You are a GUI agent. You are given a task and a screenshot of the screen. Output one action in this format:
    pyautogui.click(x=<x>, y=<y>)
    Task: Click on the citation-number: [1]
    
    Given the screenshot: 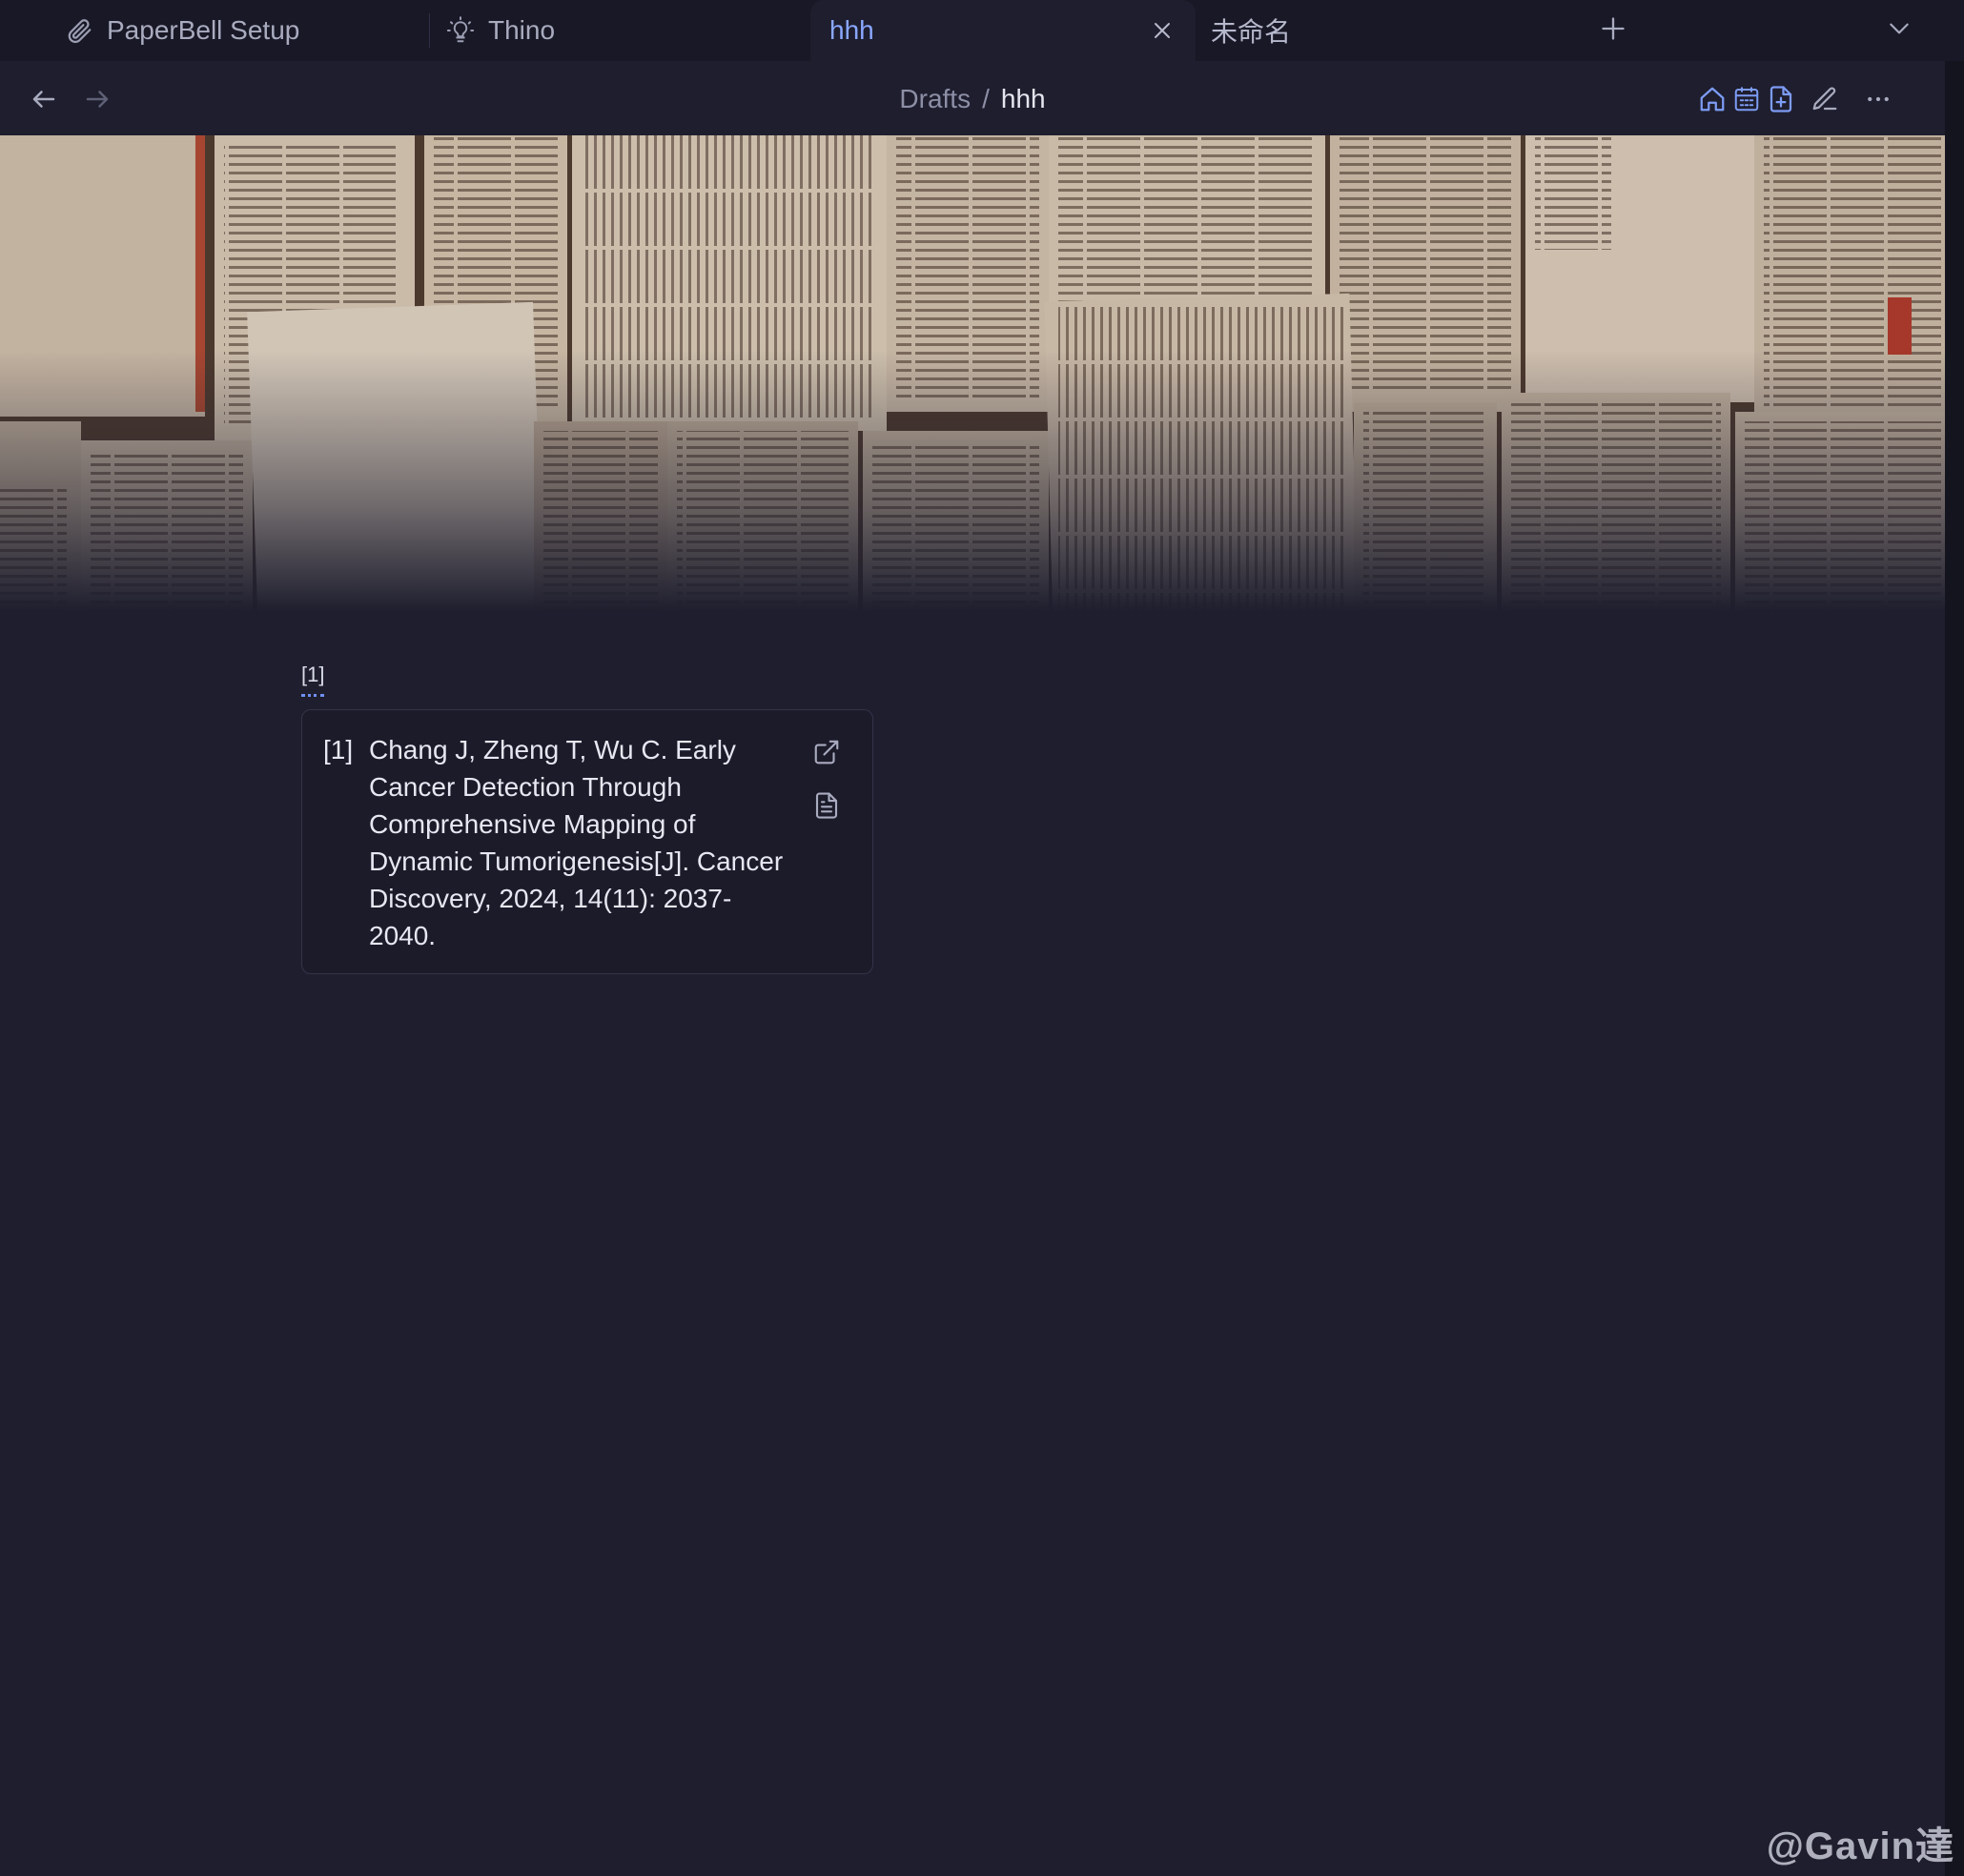 What is the action you would take?
    pyautogui.click(x=339, y=750)
    